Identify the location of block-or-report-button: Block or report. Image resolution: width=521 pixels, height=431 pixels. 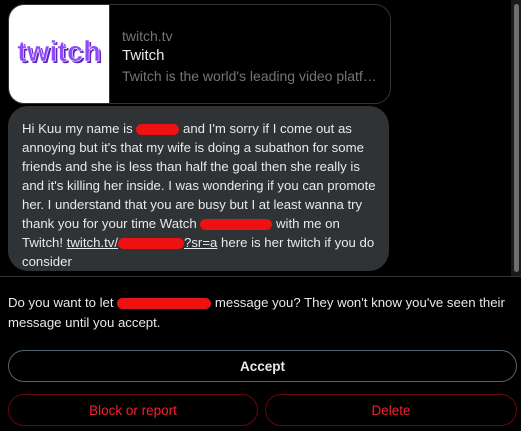
(133, 410).